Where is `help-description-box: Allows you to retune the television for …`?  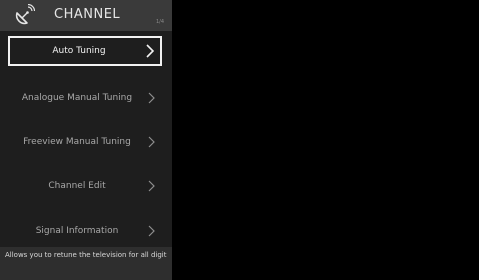
help-description-box: Allows you to retune the television for … is located at coordinates (86, 263).